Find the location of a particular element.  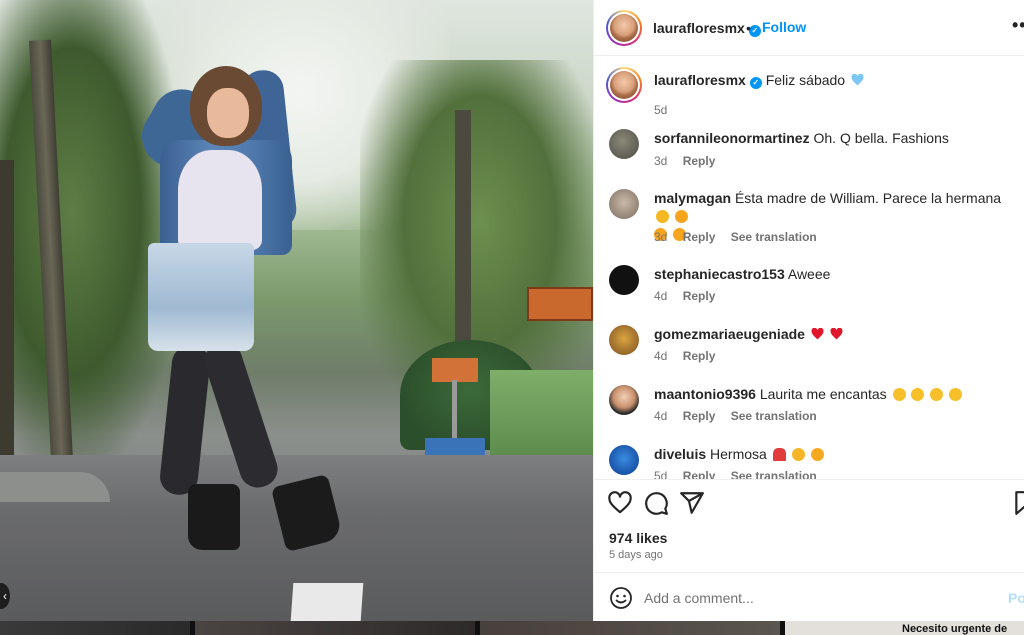

comment-meta: 4d Reply See translation is located at coordinates (735, 416).